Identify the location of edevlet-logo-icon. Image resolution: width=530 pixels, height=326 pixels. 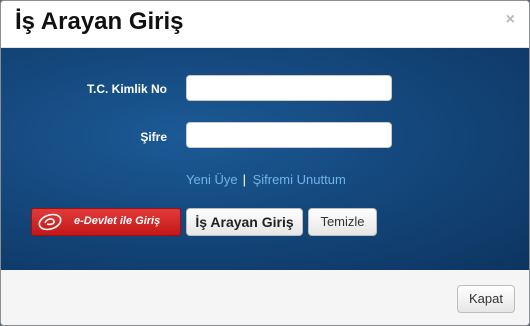
(50, 222).